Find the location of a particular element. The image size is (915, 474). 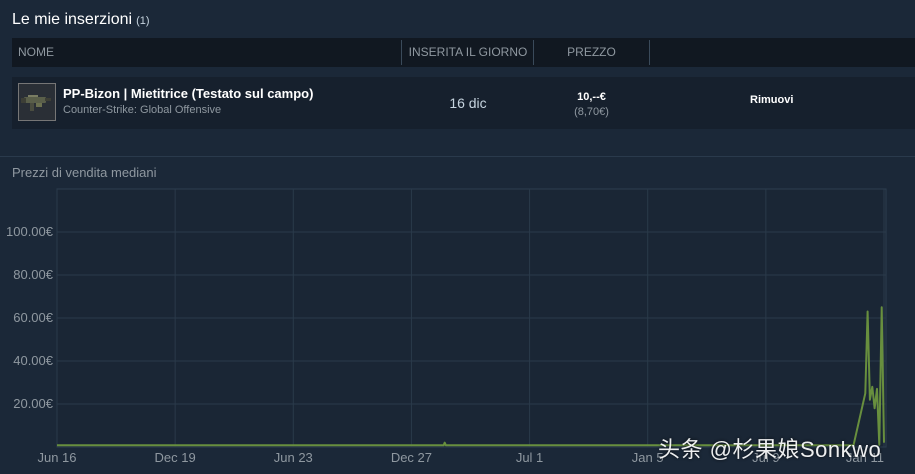

x-tick-label: Jul 1 is located at coordinates (529, 457).